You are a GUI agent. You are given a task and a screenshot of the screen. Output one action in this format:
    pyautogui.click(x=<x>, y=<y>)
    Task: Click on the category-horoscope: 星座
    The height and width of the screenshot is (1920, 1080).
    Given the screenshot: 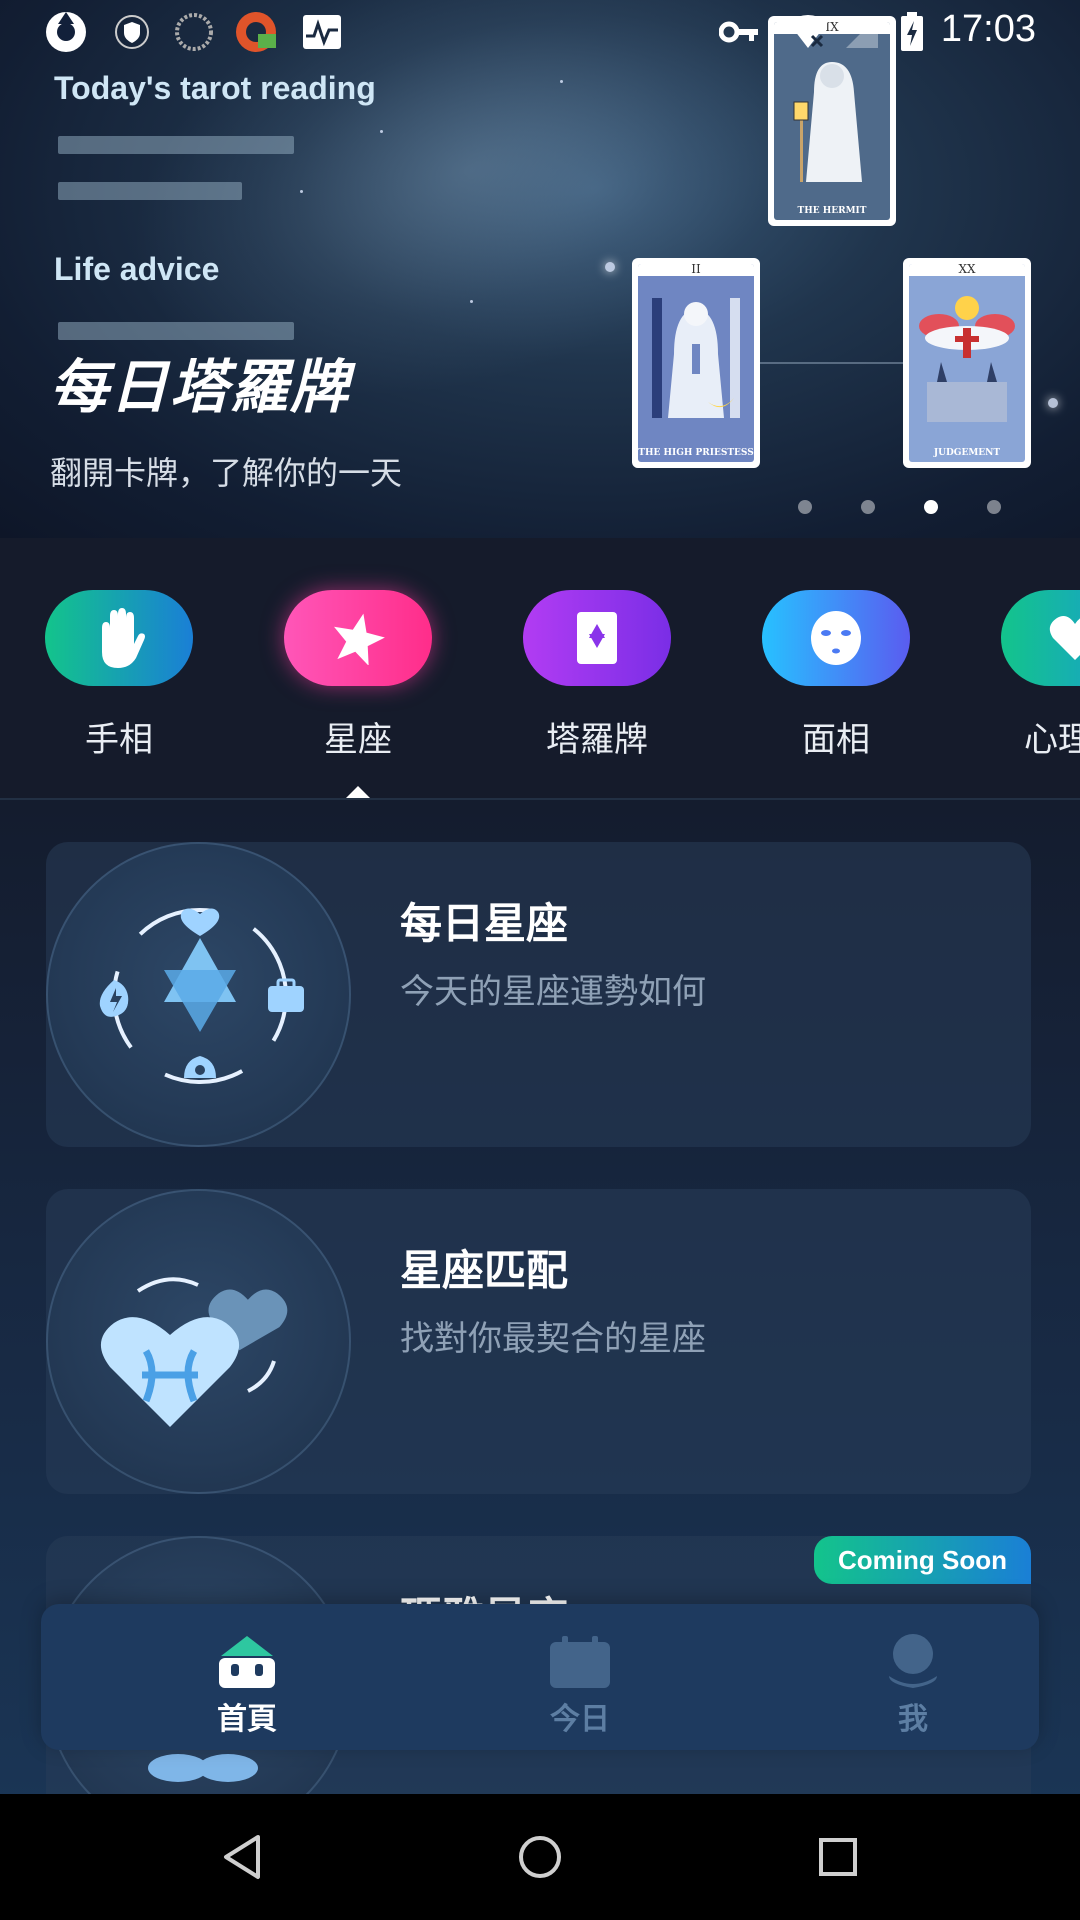 What is the action you would take?
    pyautogui.click(x=358, y=675)
    